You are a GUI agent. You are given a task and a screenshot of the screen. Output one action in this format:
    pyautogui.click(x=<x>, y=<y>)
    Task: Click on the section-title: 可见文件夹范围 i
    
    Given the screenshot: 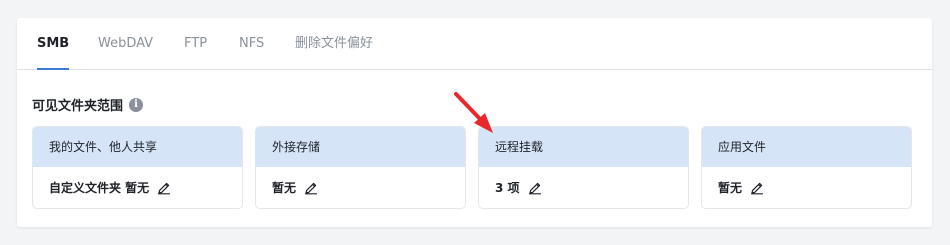 What is the action you would take?
    pyautogui.click(x=88, y=104)
    